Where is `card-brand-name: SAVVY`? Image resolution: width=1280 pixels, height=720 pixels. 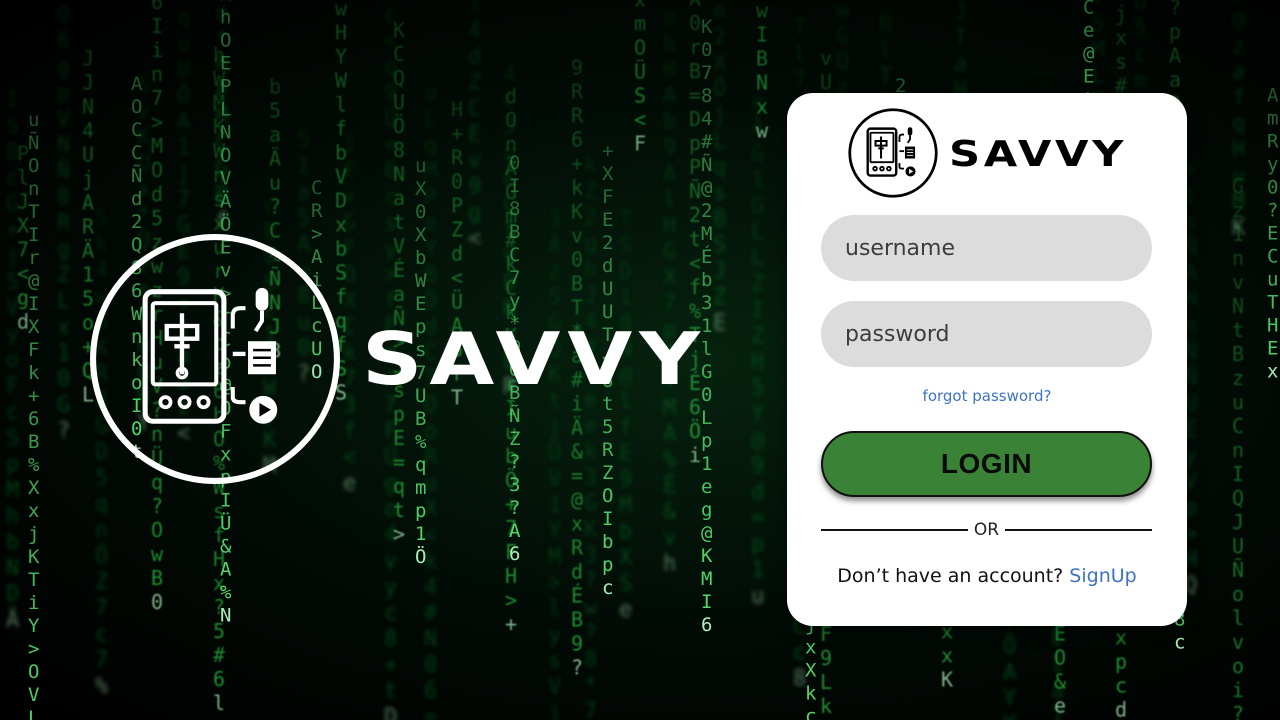 card-brand-name: SAVVY is located at coordinates (1038, 153).